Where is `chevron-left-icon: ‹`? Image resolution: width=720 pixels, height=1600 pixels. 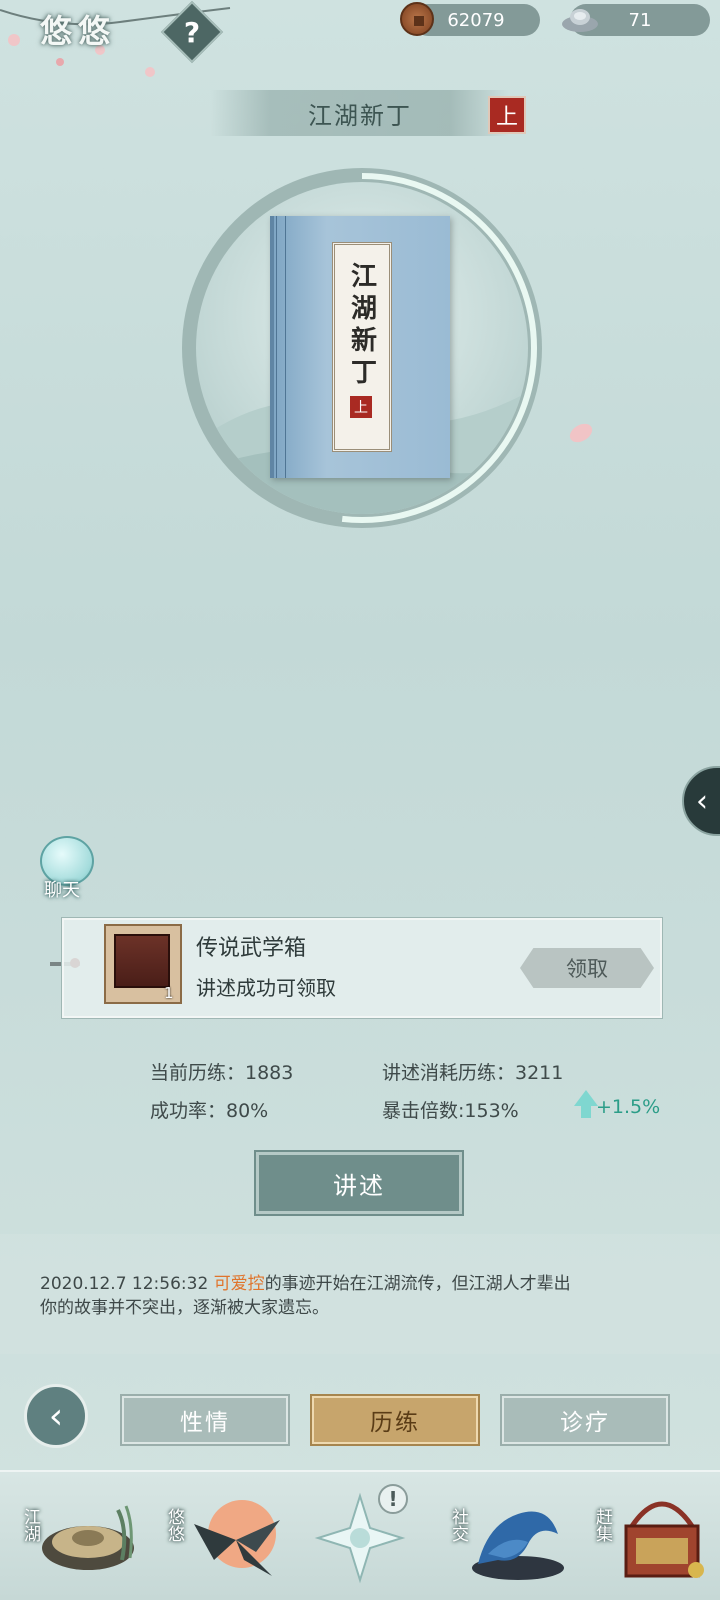 chevron-left-icon: ‹ is located at coordinates (702, 801).